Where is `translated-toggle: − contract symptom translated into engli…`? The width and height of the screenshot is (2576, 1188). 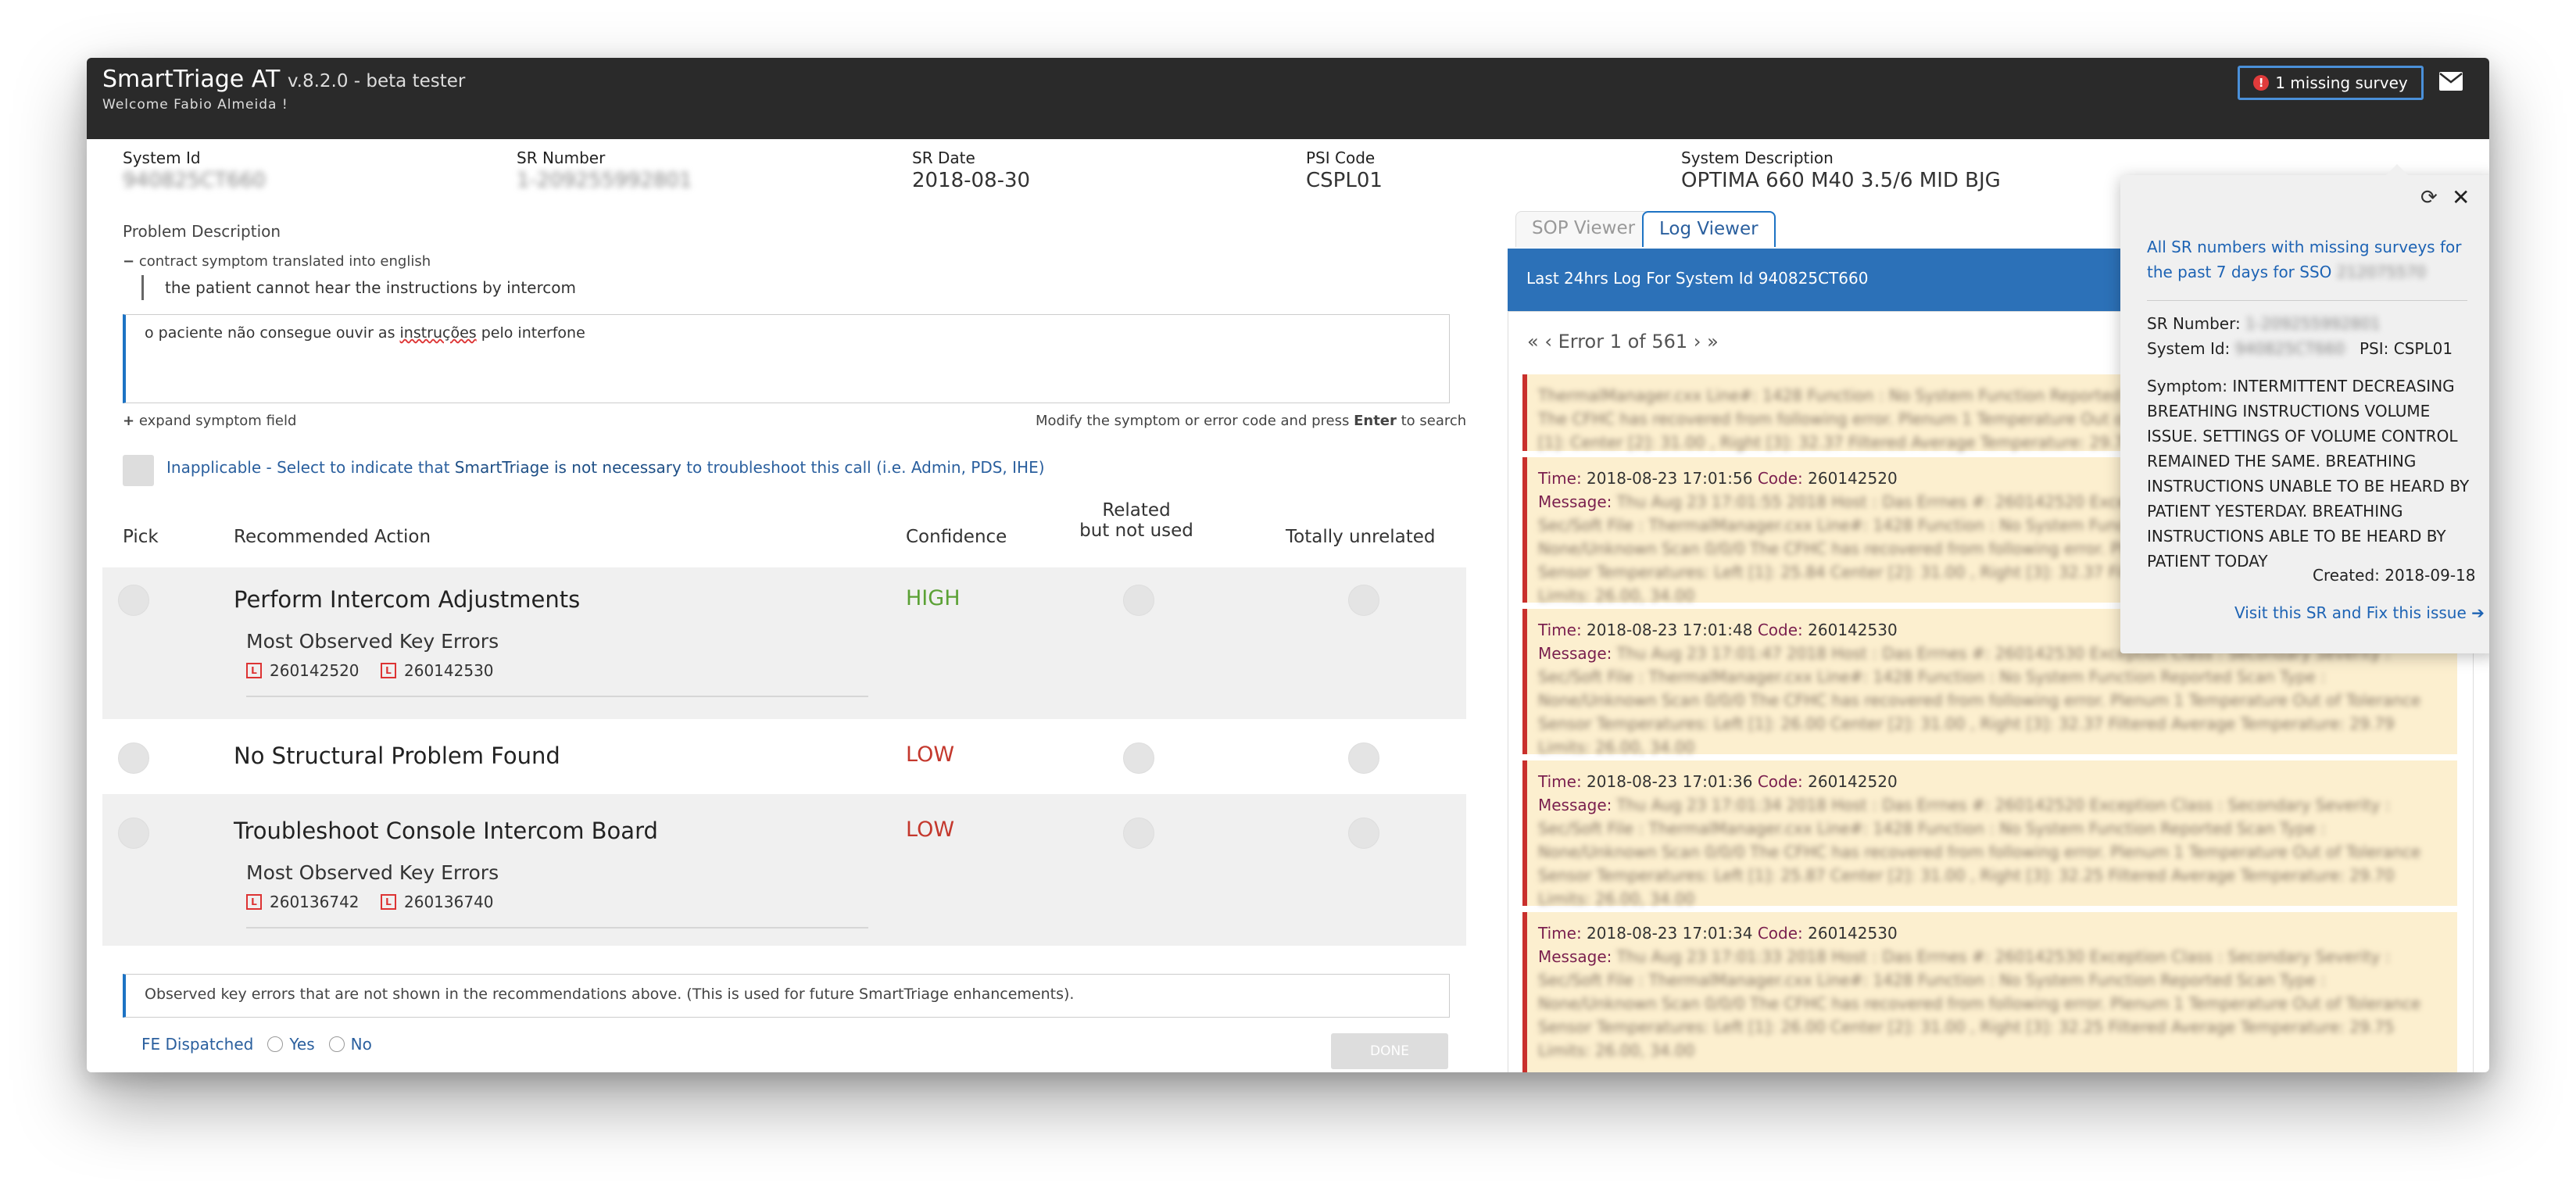
translated-toggle: − contract symptom translated into engli… is located at coordinates (277, 261).